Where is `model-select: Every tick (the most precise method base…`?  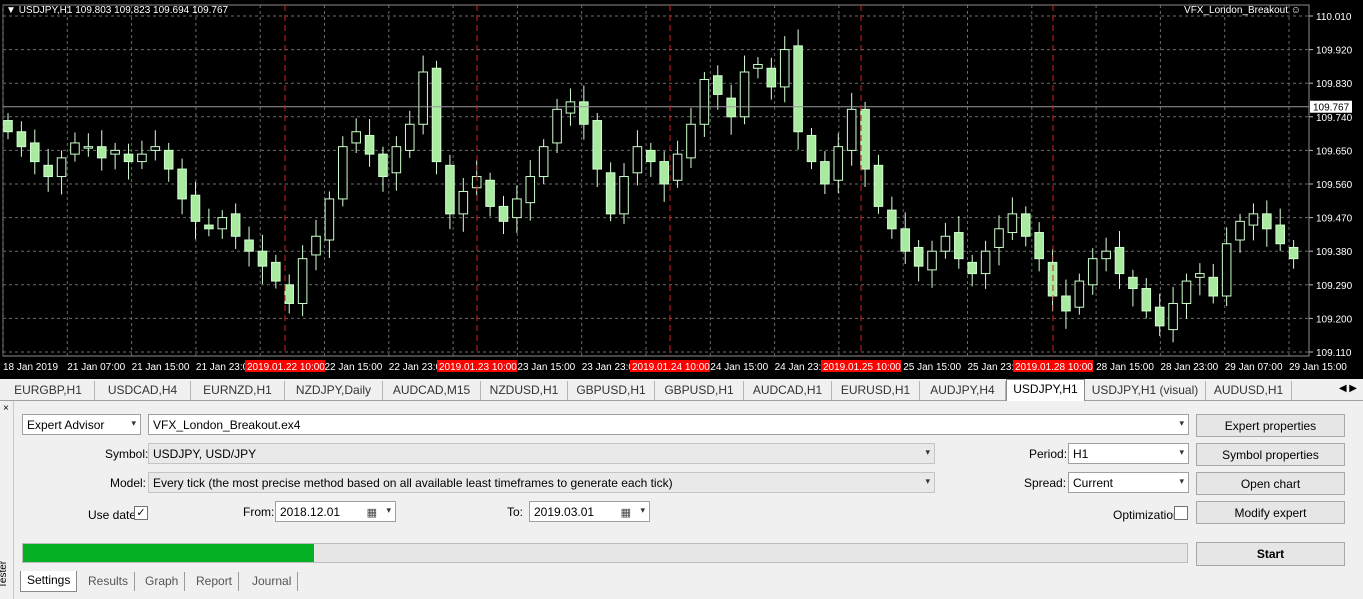
model-select: Every tick (the most precise method base… is located at coordinates (541, 482).